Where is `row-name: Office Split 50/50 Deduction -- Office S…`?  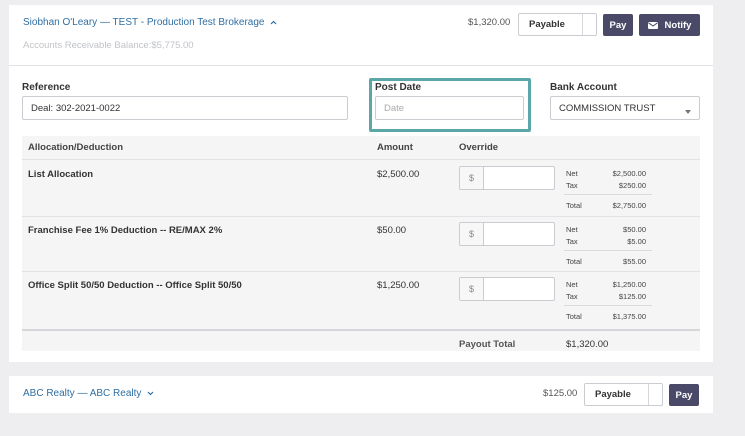 row-name: Office Split 50/50 Deduction -- Office S… is located at coordinates (135, 285).